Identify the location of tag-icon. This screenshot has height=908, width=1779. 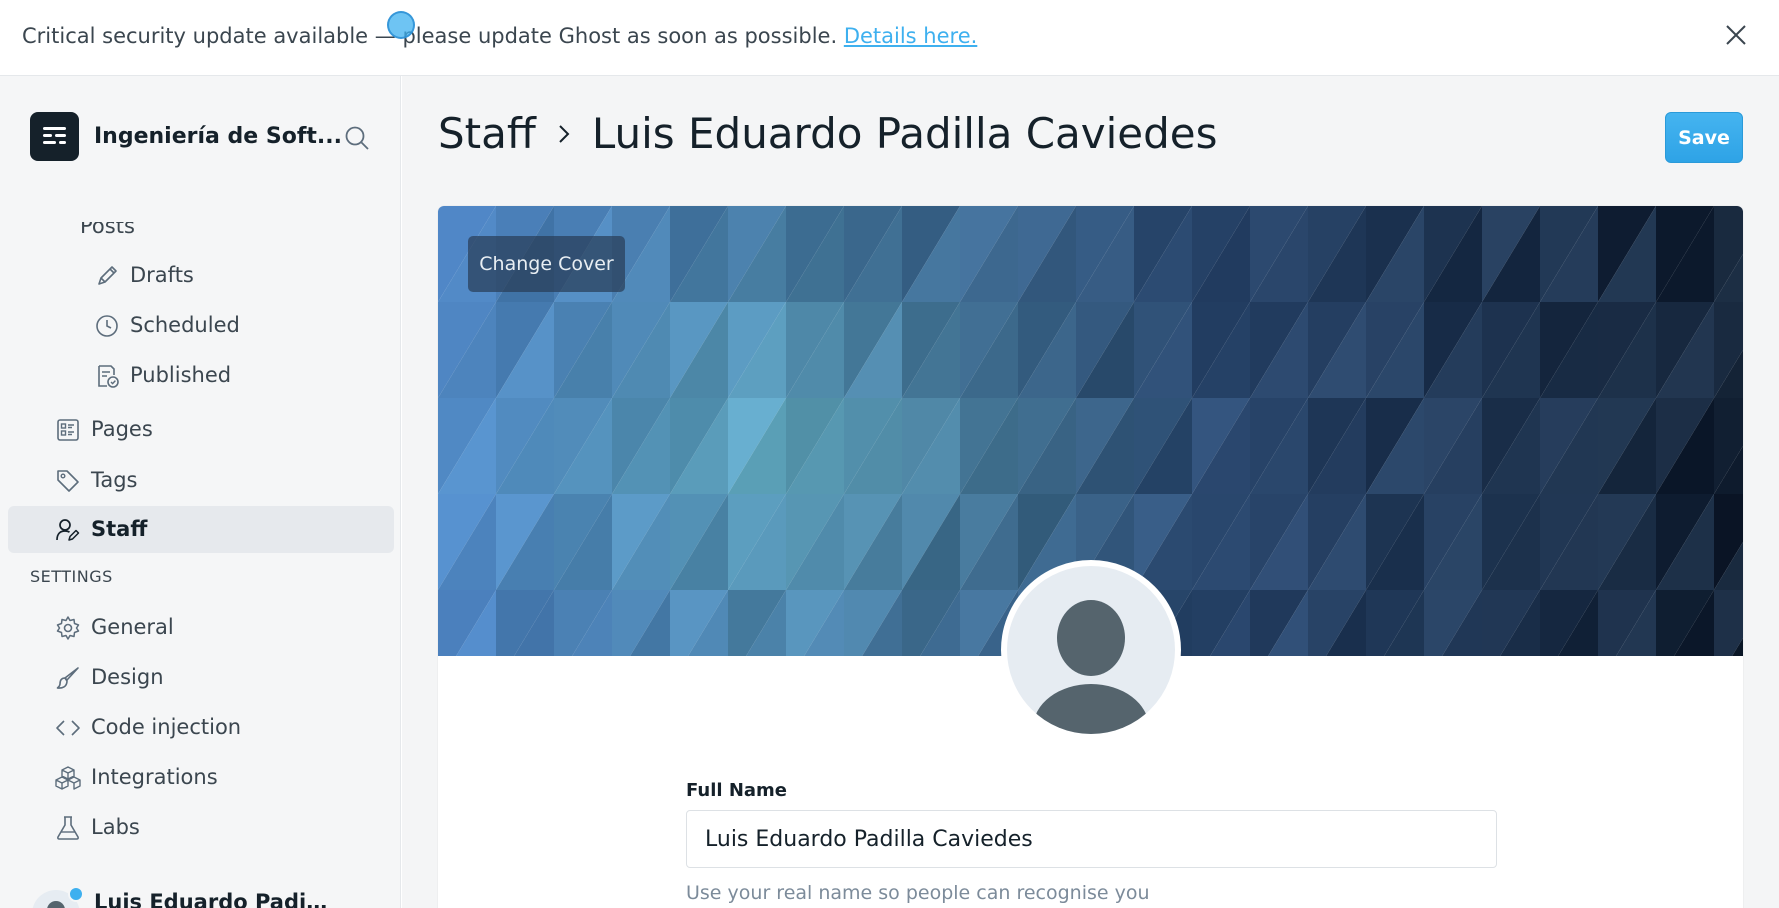
(68, 481).